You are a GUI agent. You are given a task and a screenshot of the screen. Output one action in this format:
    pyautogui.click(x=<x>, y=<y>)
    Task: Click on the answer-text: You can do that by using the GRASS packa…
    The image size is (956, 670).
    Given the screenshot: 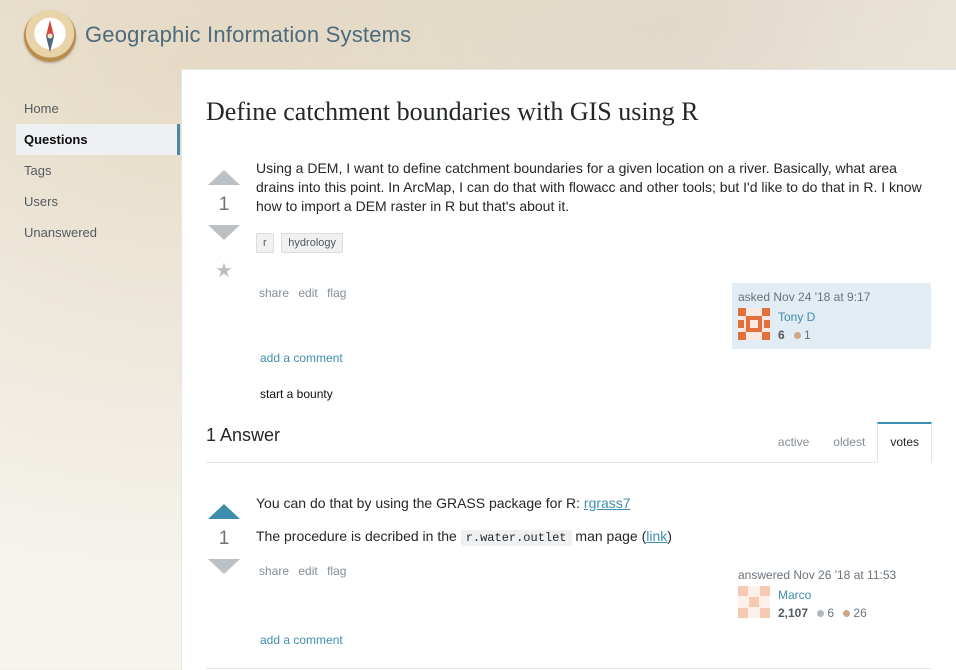 What is the action you would take?
    pyautogui.click(x=420, y=503)
    